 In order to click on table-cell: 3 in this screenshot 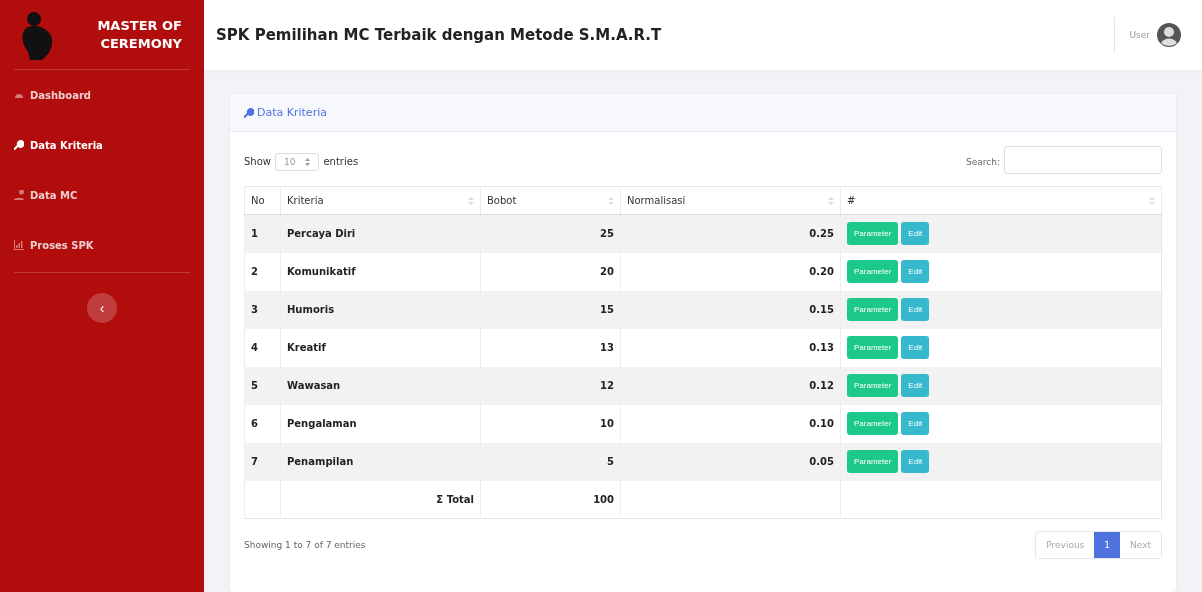, I will do `click(262, 309)`.